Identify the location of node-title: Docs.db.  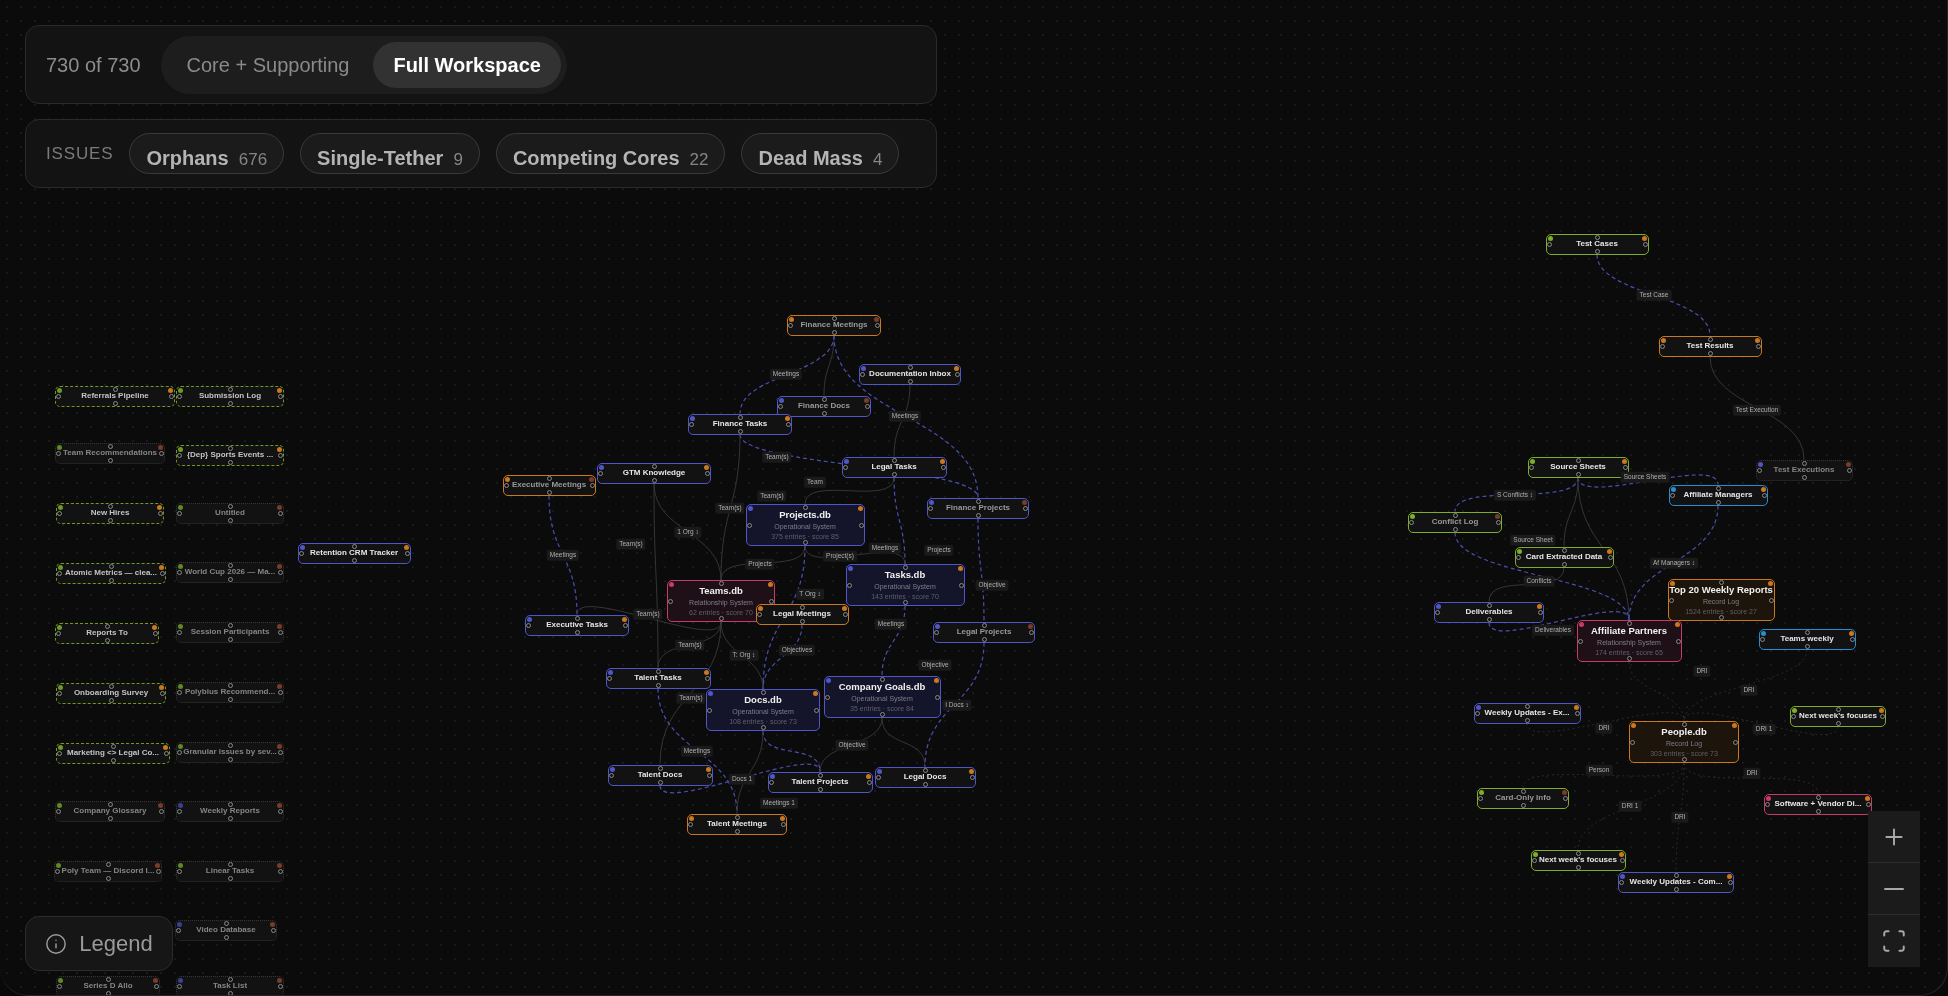
(763, 700).